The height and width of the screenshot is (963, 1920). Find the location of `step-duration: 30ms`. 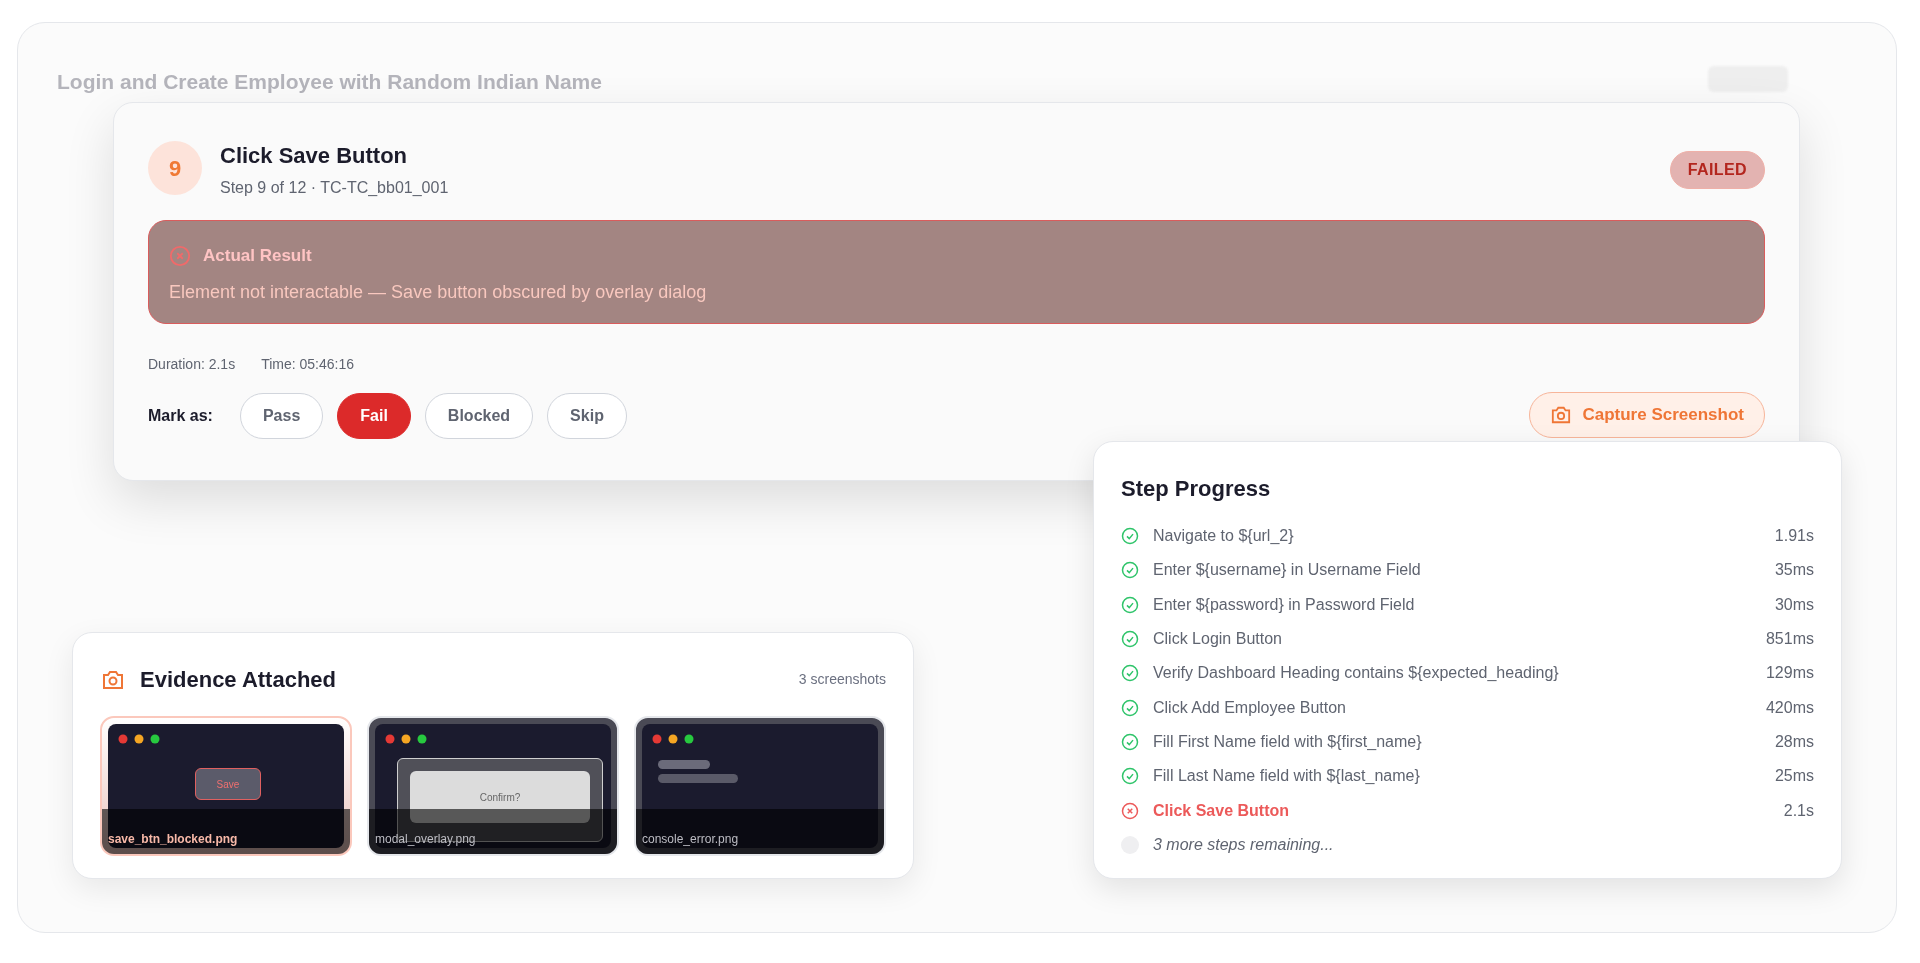

step-duration: 30ms is located at coordinates (1794, 604).